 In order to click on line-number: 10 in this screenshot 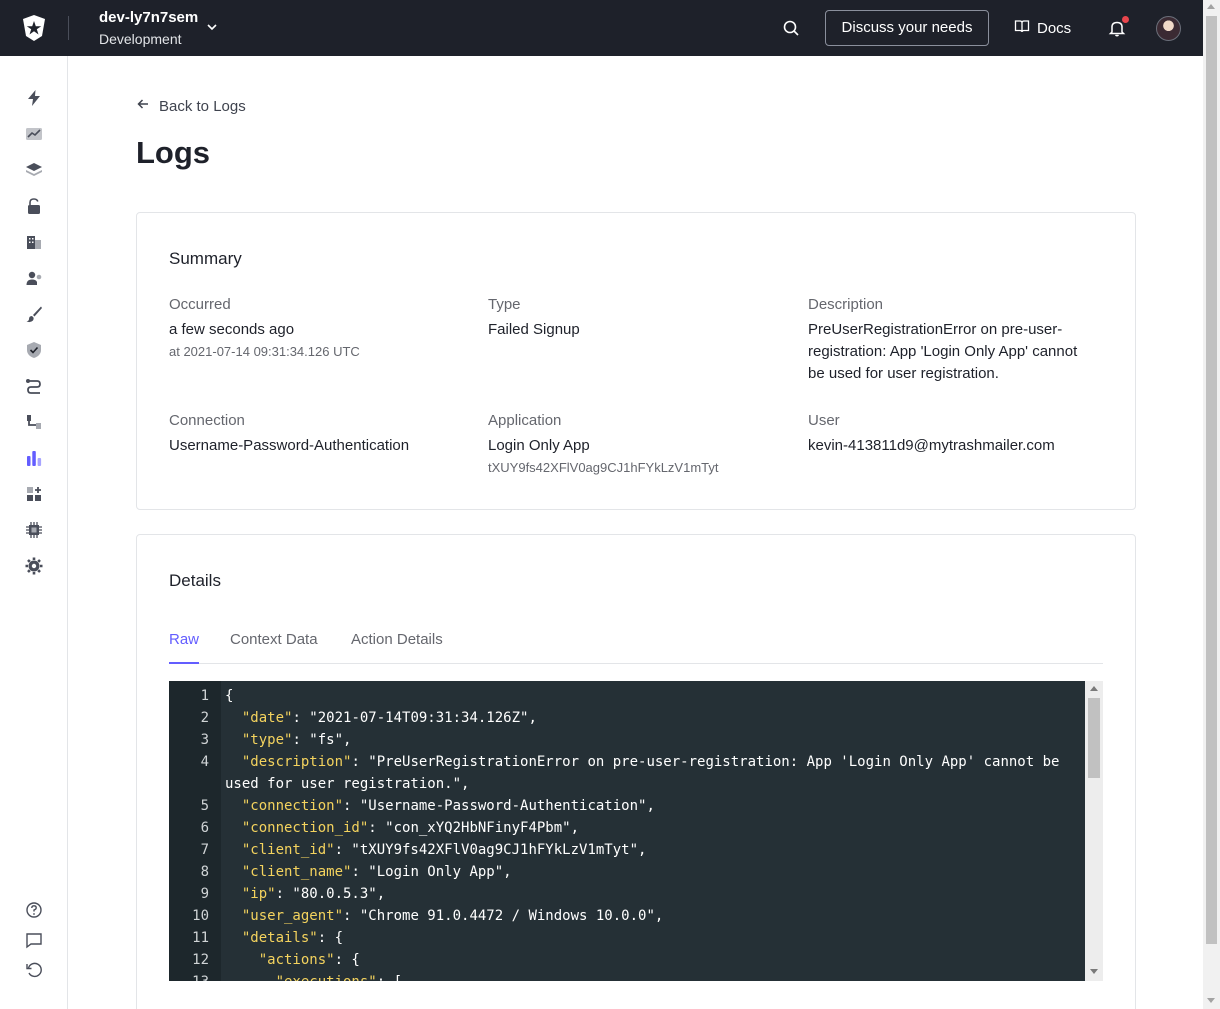, I will do `click(200, 916)`.